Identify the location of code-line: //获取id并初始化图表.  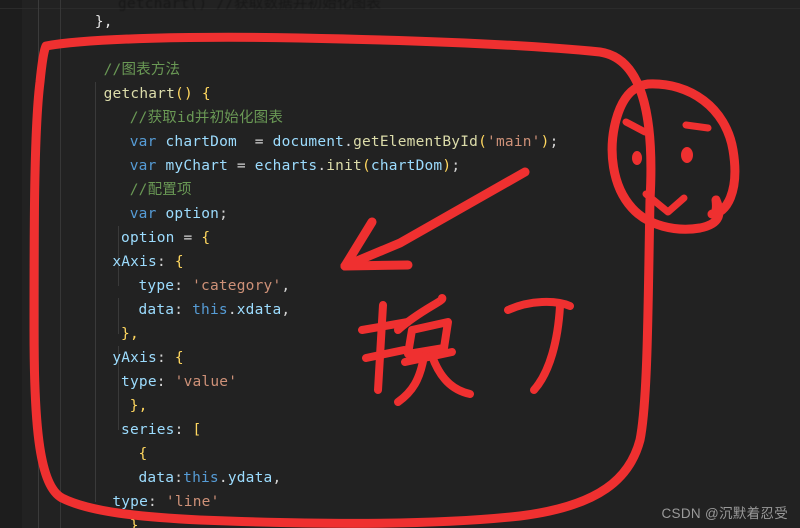
(206, 118).